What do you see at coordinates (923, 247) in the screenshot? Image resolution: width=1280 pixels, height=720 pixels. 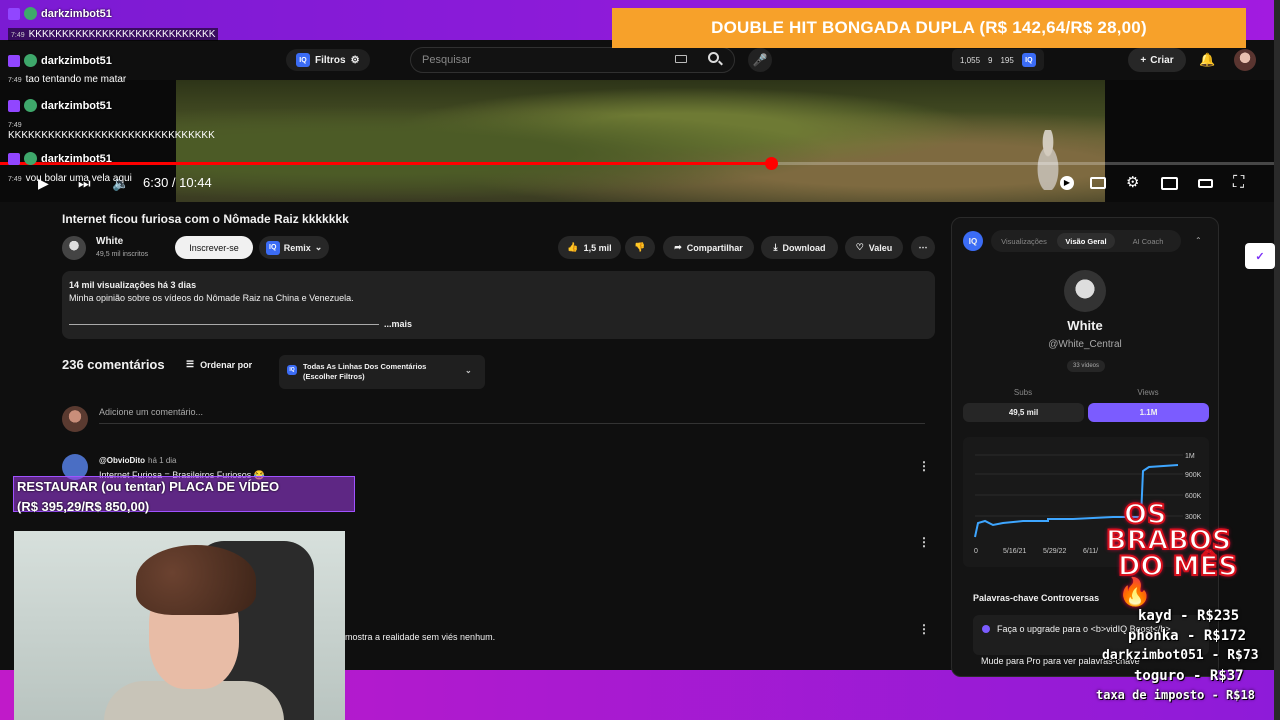 I see `more-actions-button: ⋯` at bounding box center [923, 247].